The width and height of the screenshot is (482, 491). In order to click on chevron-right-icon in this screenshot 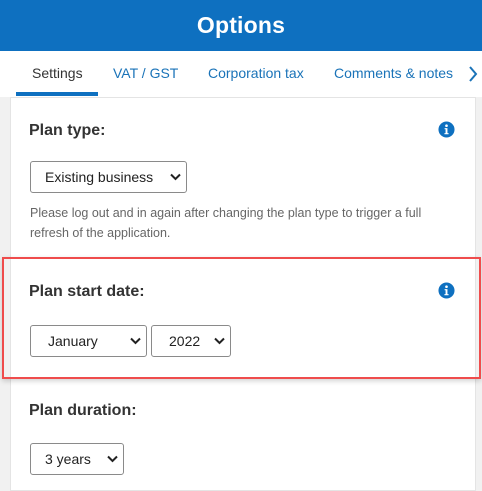, I will do `click(473, 74)`.